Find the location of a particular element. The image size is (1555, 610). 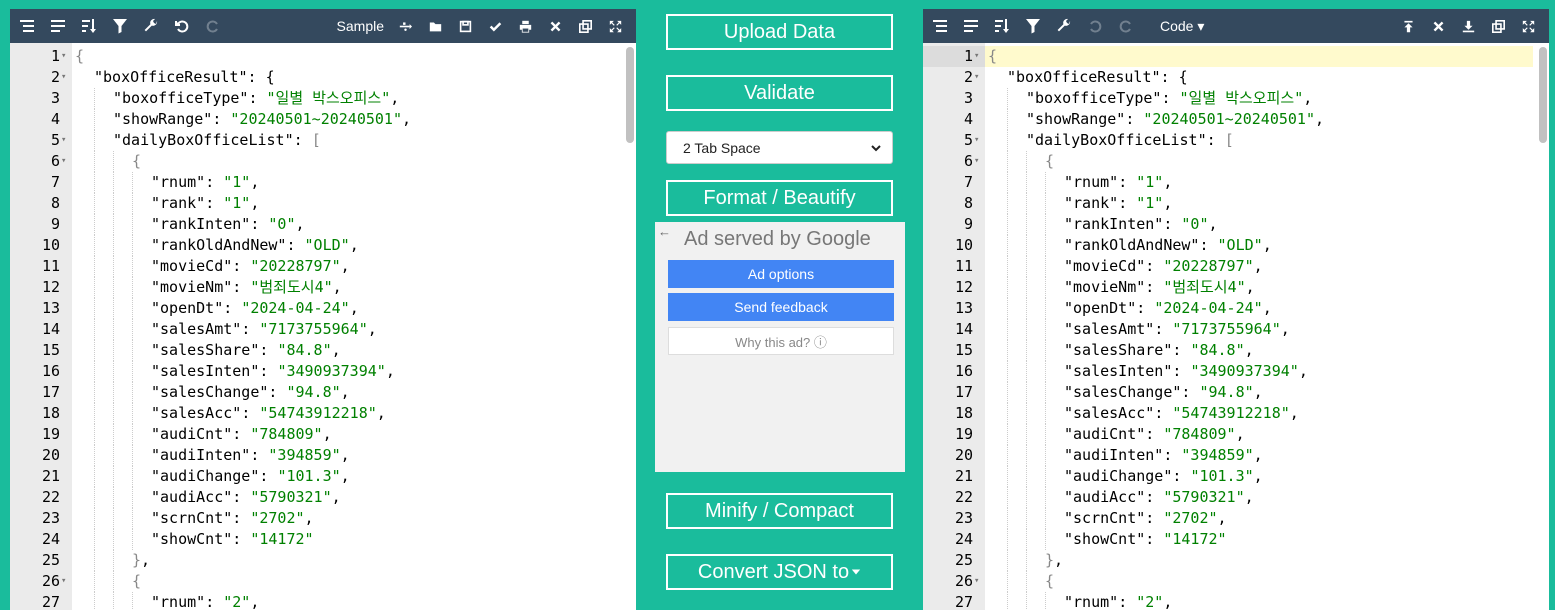

json-string: "3490937394" is located at coordinates (331, 371).